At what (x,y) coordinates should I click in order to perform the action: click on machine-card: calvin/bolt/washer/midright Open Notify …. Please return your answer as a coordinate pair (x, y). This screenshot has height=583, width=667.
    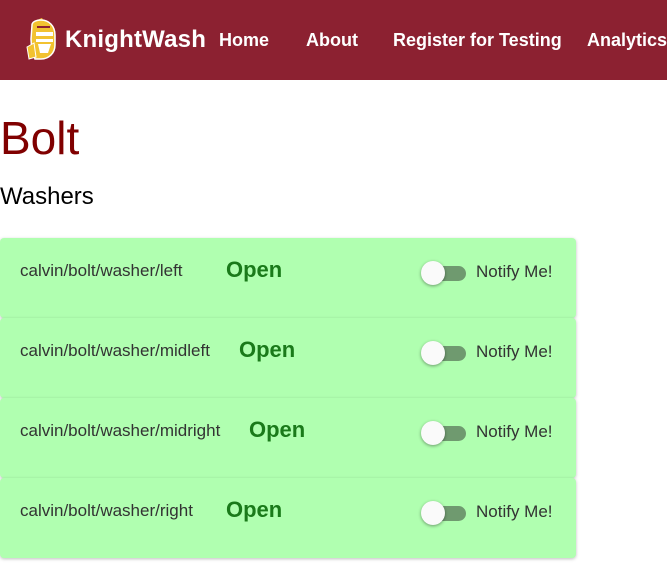
    Looking at the image, I should click on (288, 438).